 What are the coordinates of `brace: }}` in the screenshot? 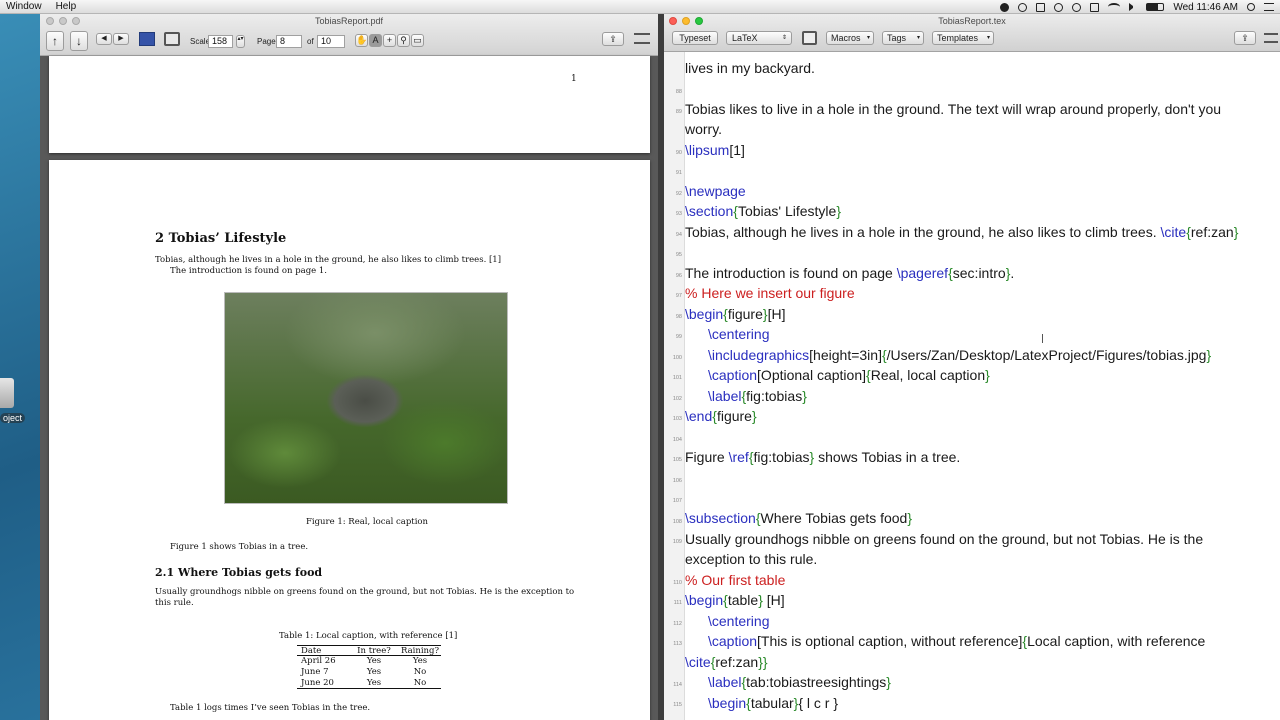 It's located at (763, 662).